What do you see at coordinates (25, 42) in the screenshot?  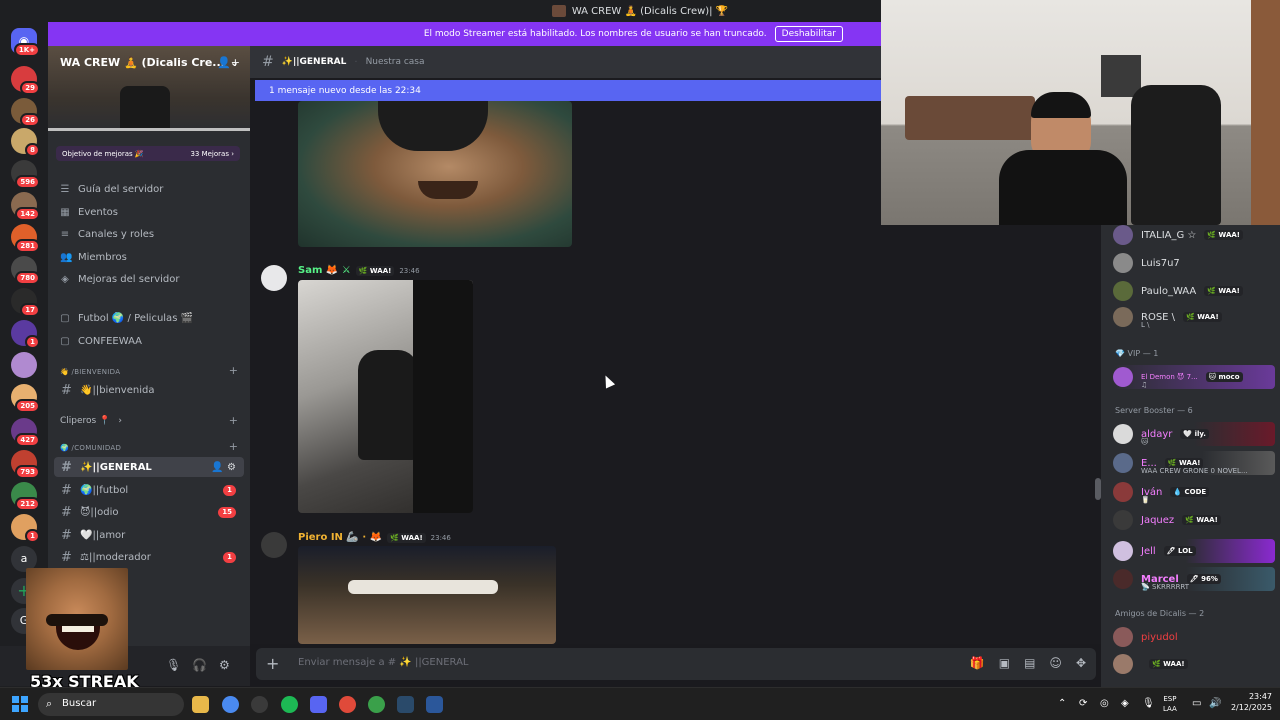 I see `discord-home-icon: ◉ 1K+` at bounding box center [25, 42].